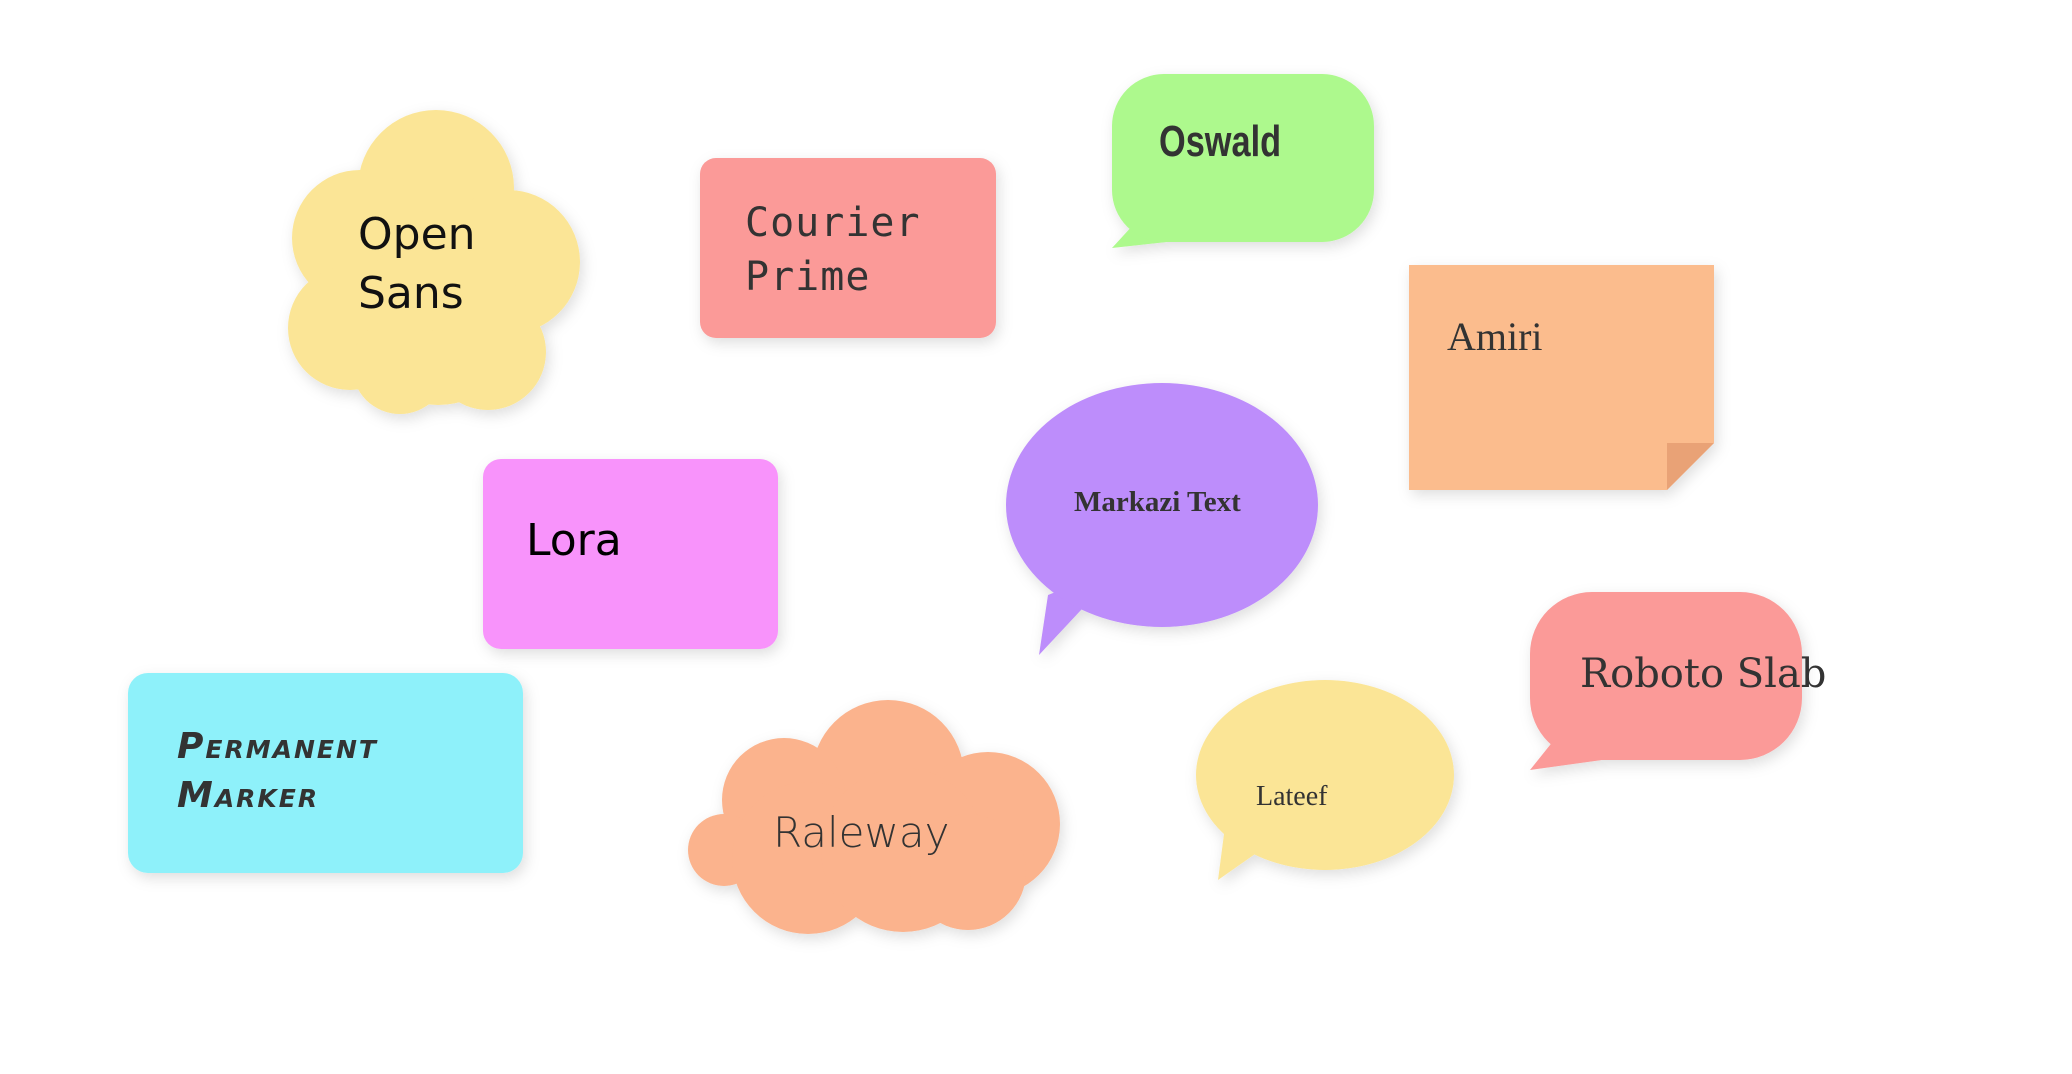 This screenshot has width=2072, height=1074. Describe the element at coordinates (1666, 681) in the screenshot. I see `speech-bubble-shape-roboto-slab` at that location.